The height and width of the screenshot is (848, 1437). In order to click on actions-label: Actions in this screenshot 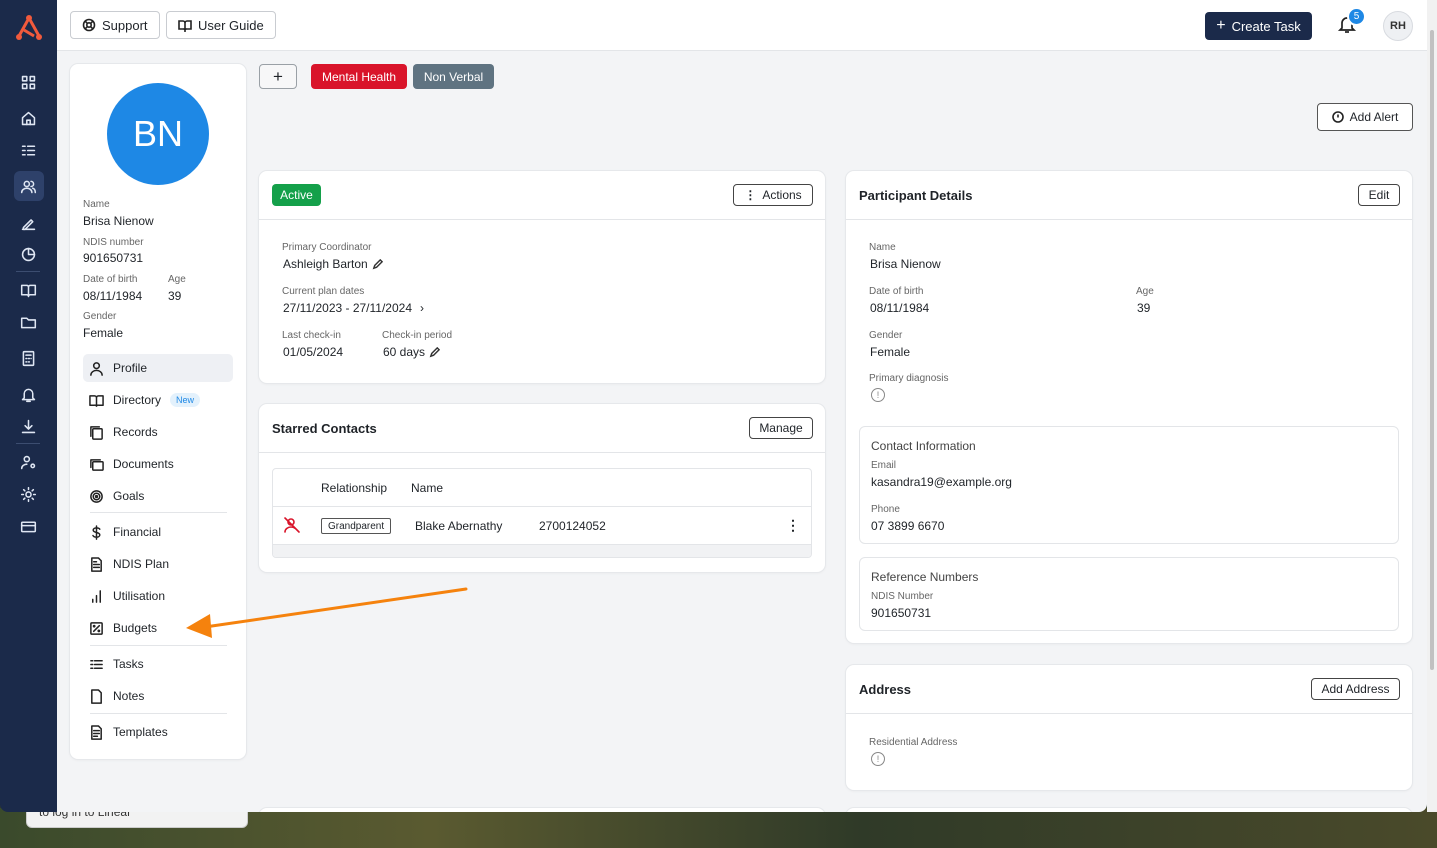, I will do `click(782, 195)`.